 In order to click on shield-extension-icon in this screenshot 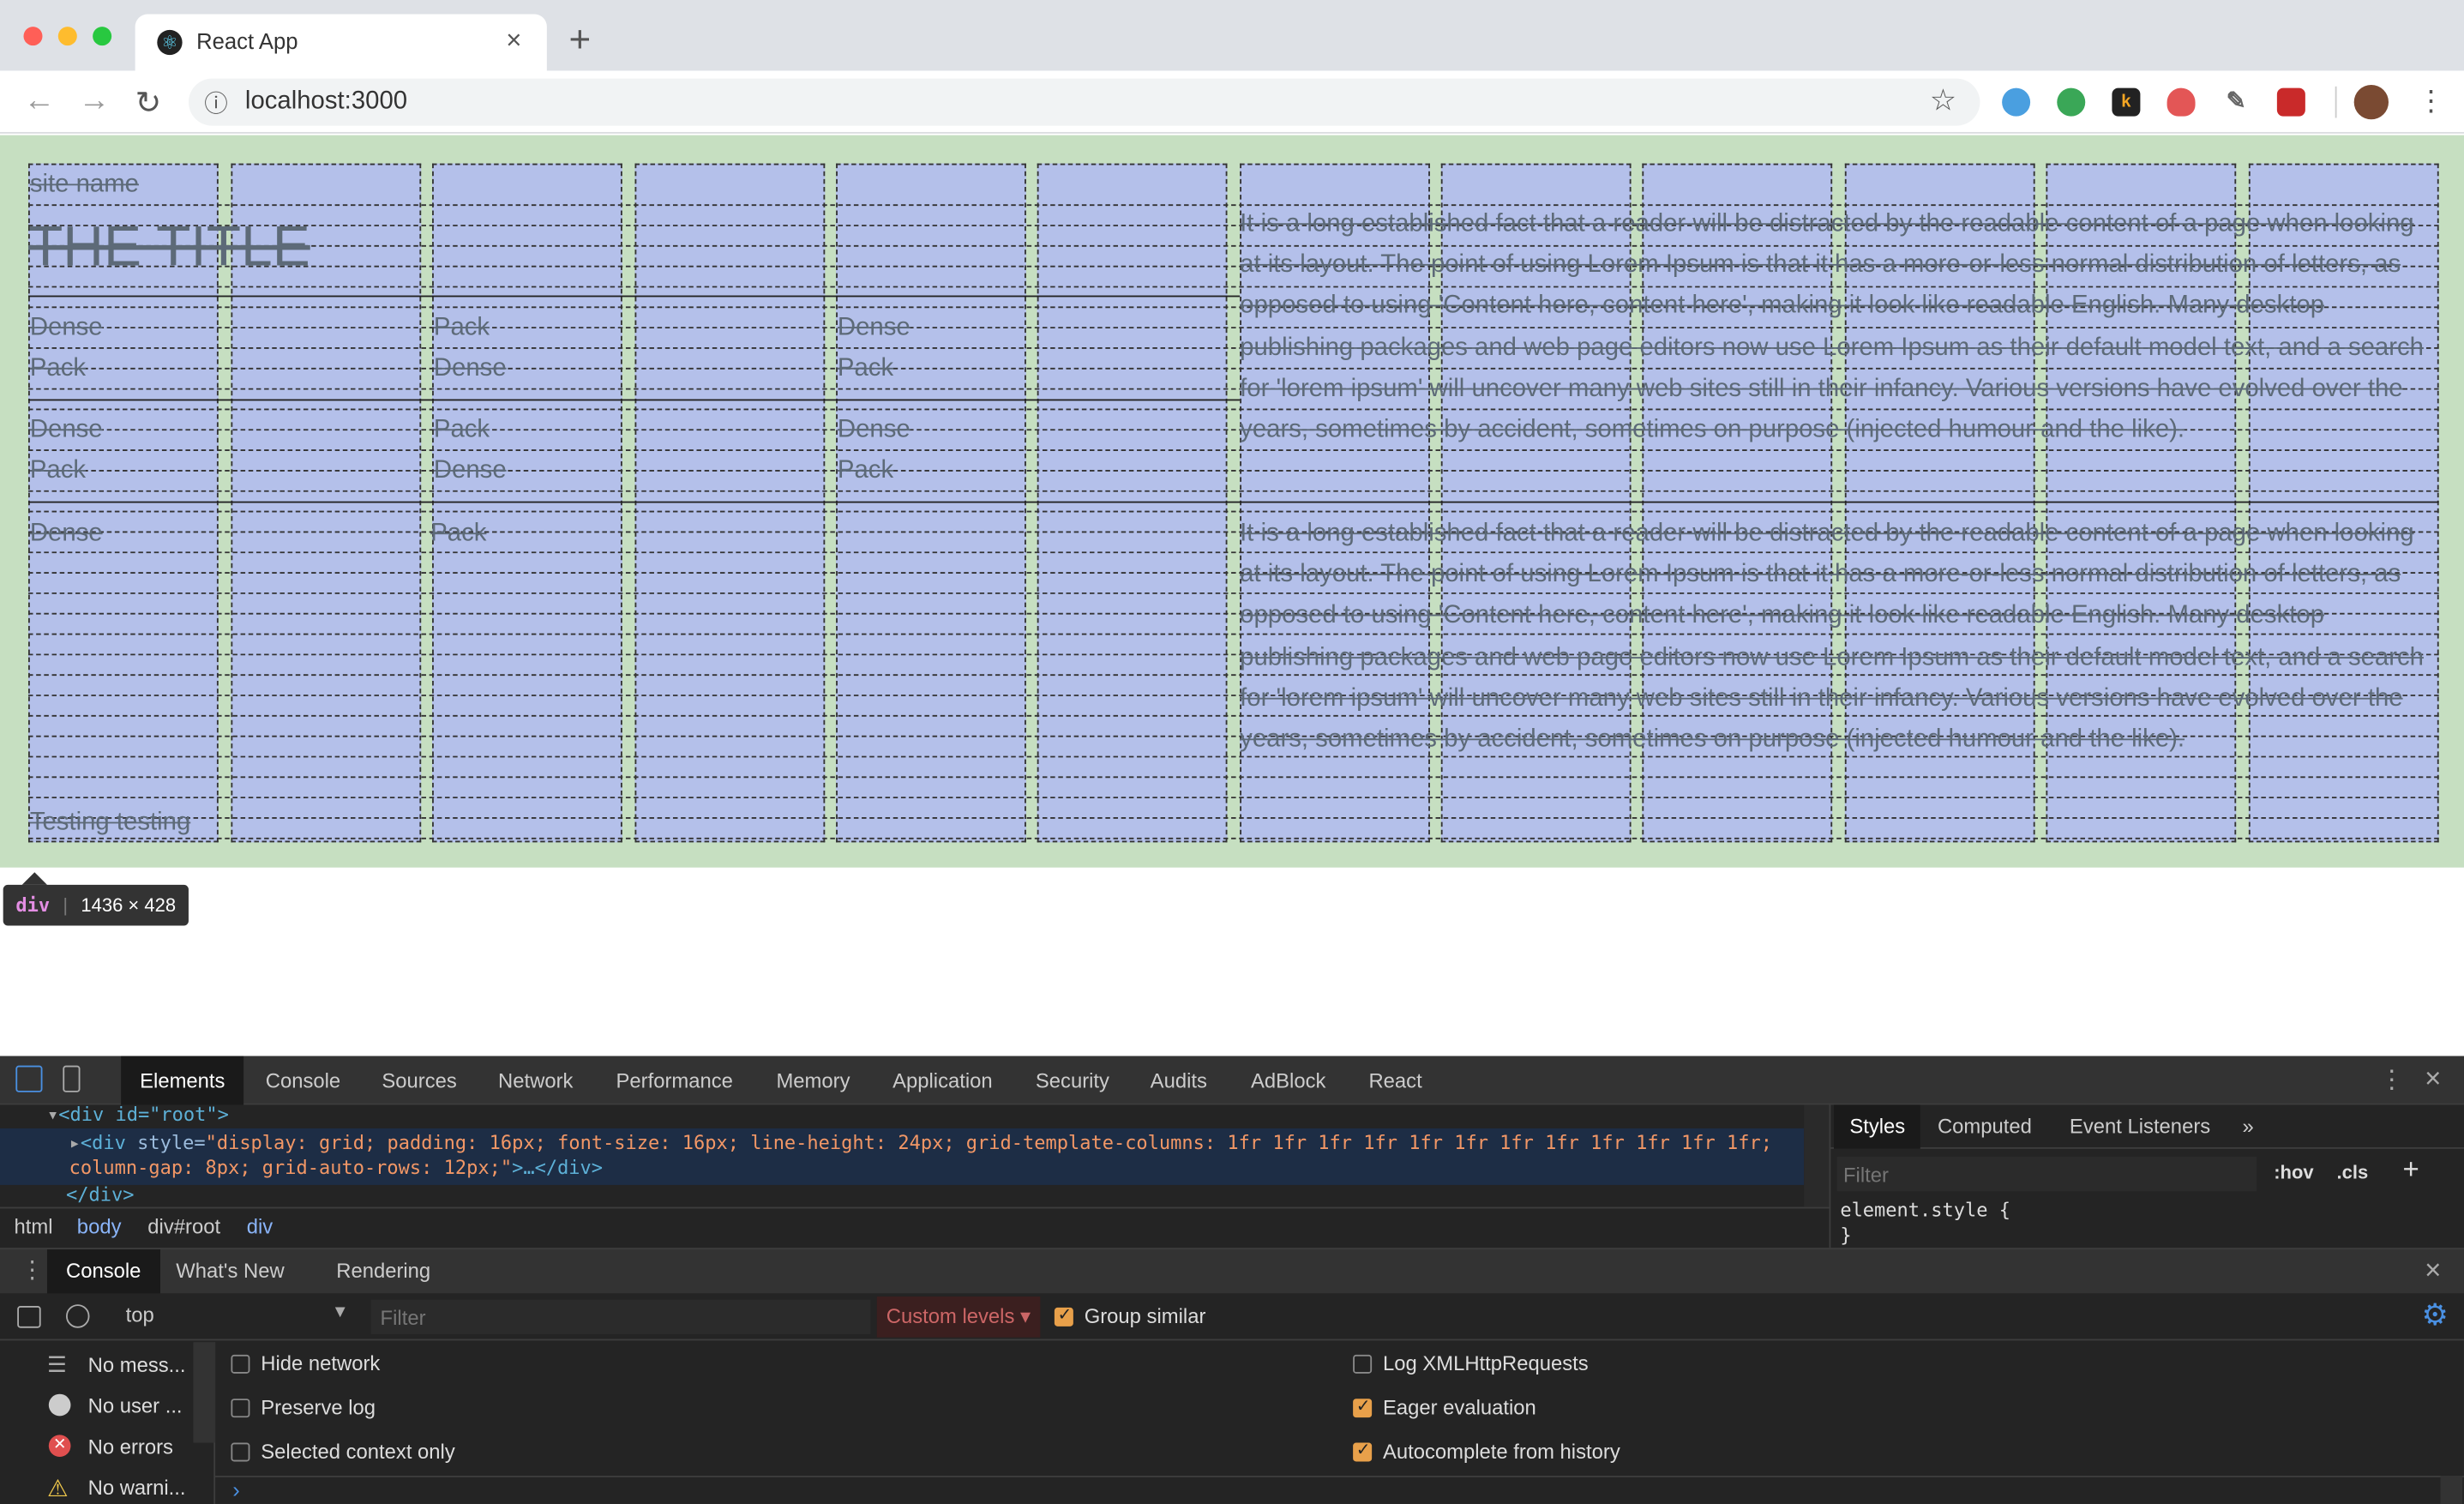, I will do `click(2181, 102)`.